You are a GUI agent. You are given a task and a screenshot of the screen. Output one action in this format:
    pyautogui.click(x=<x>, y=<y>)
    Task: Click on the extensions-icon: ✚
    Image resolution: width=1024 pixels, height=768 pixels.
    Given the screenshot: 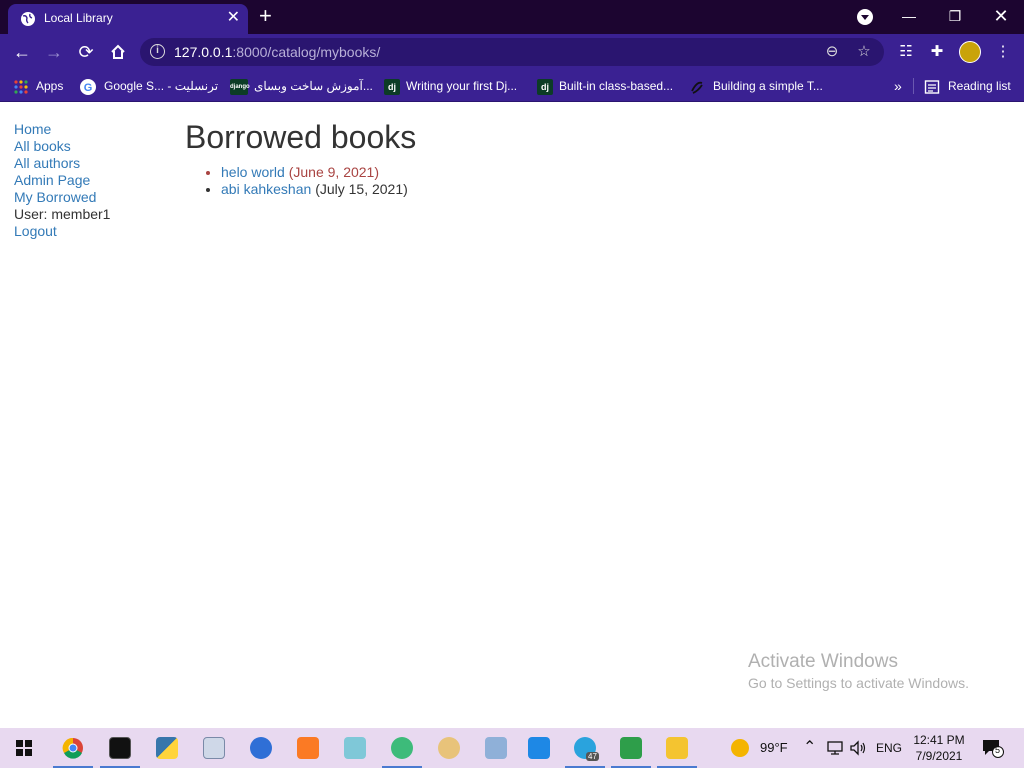 What is the action you would take?
    pyautogui.click(x=937, y=52)
    